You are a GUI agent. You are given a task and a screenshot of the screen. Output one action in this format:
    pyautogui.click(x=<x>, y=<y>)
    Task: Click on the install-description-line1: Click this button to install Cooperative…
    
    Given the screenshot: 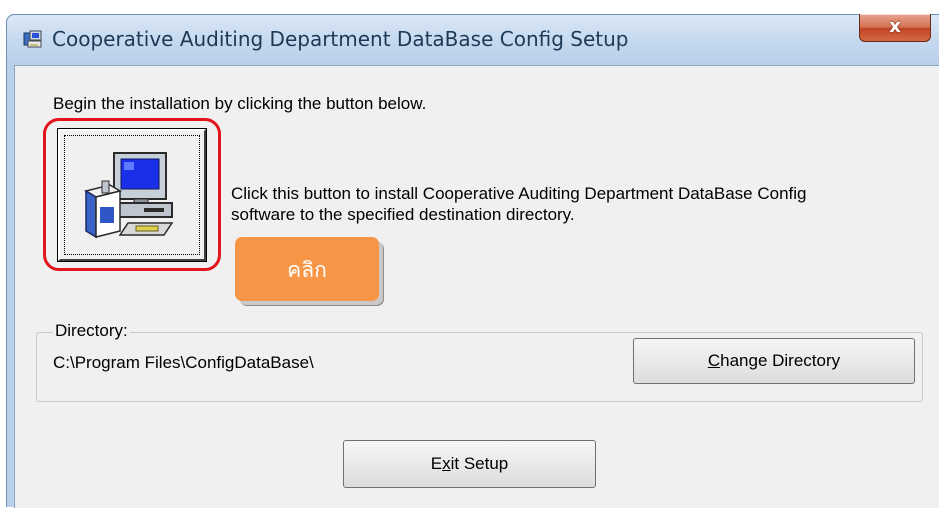 What is the action you would take?
    pyautogui.click(x=519, y=193)
    